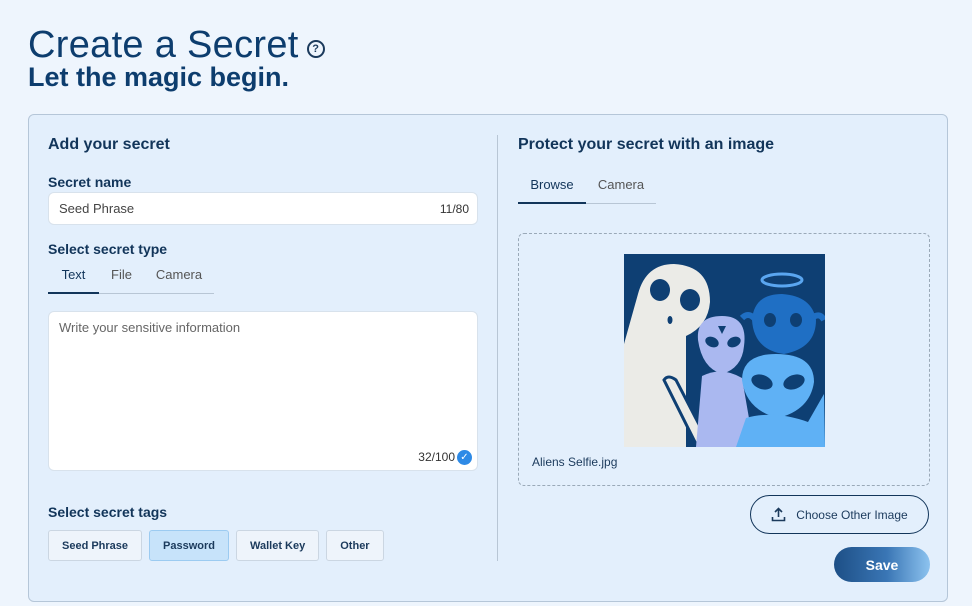  I want to click on page-header: Create a Secret ?, so click(176, 45).